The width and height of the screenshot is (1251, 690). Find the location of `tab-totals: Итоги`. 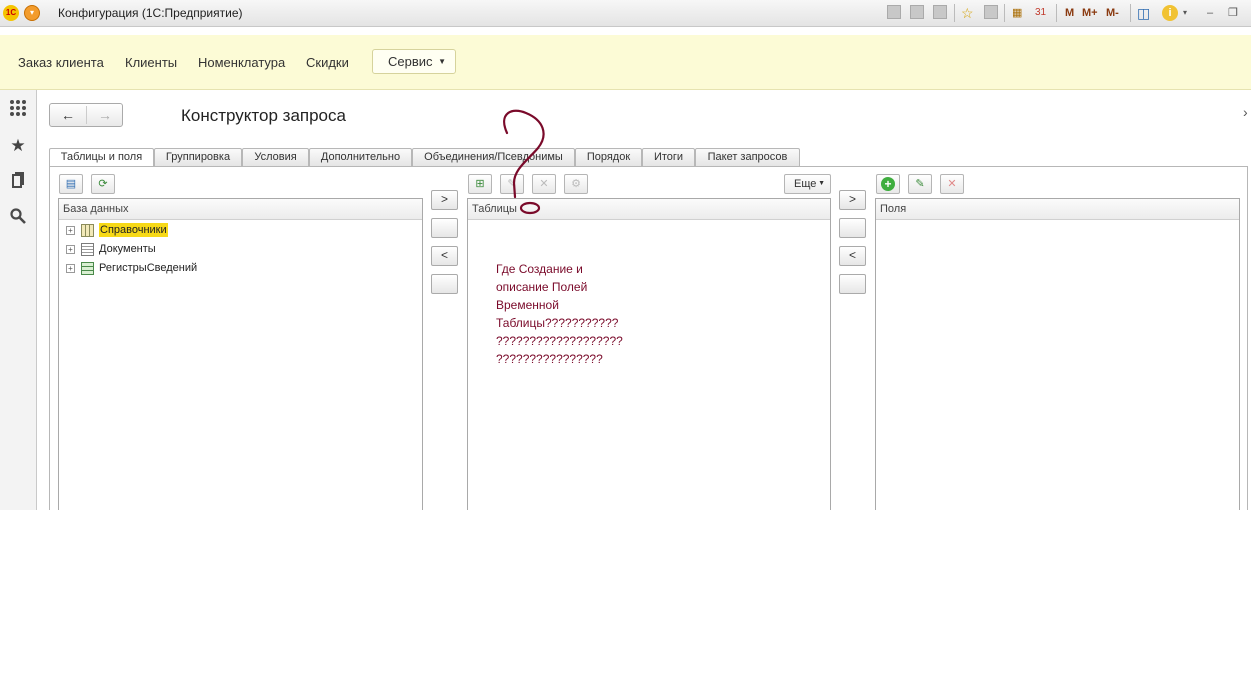

tab-totals: Итоги is located at coordinates (668, 157).